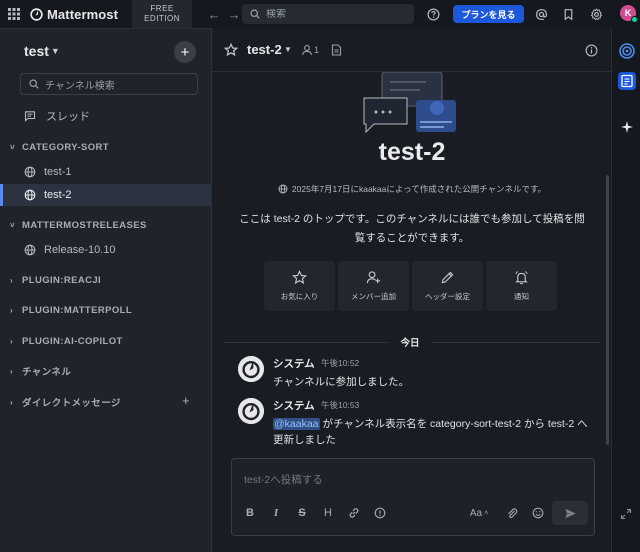 The height and width of the screenshot is (552, 640). What do you see at coordinates (162, 18) in the screenshot?
I see `edition-line2: EDITION` at bounding box center [162, 18].